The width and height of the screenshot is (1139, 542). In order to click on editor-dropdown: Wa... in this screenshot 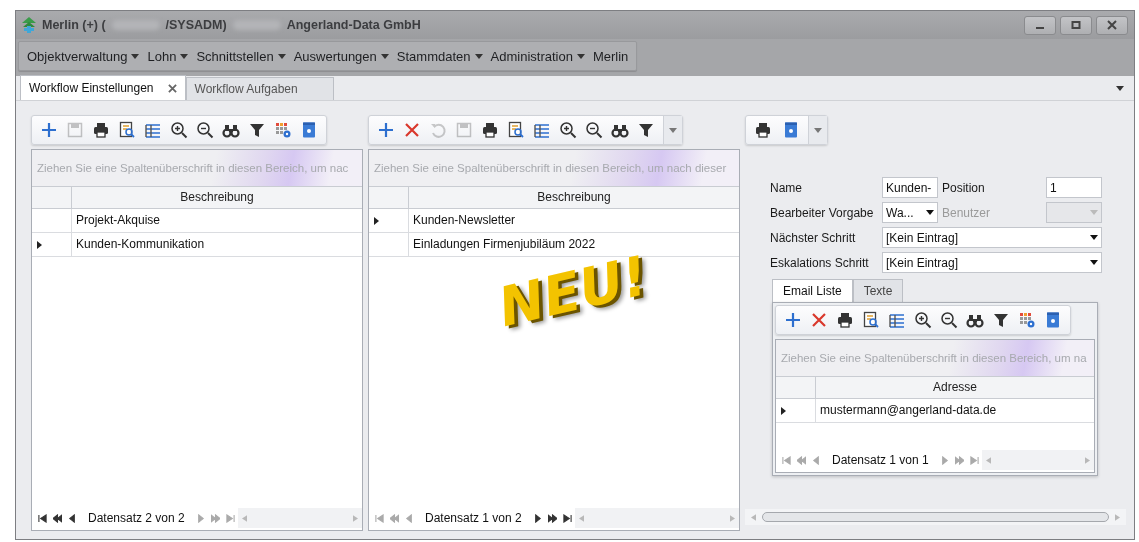, I will do `click(910, 212)`.